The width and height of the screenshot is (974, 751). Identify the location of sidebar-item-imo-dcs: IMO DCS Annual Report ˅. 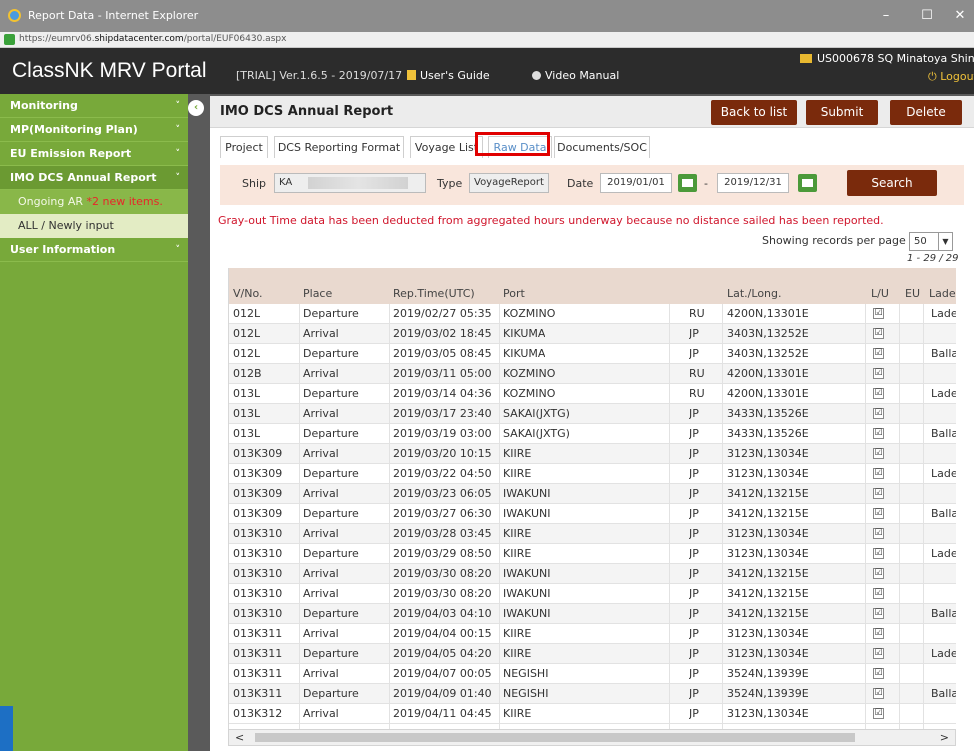
(94, 178).